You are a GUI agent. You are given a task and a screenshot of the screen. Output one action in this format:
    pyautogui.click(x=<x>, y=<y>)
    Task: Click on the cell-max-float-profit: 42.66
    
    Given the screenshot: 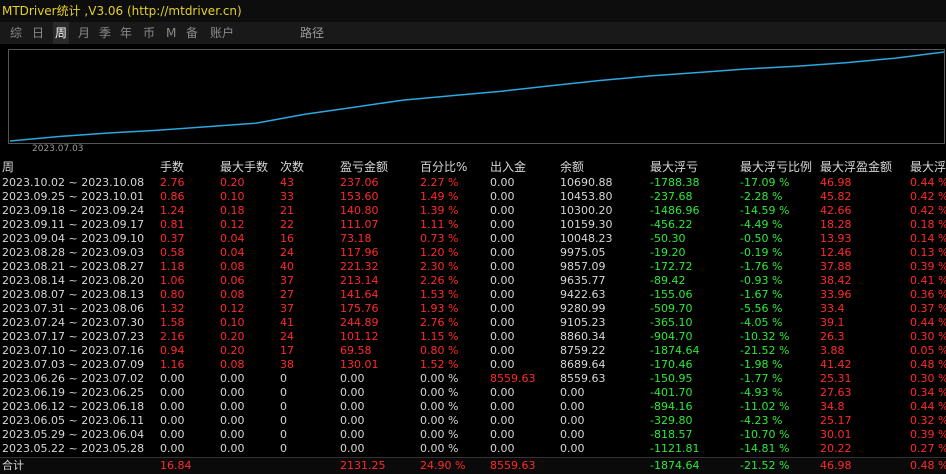 What is the action you would take?
    pyautogui.click(x=836, y=210)
    